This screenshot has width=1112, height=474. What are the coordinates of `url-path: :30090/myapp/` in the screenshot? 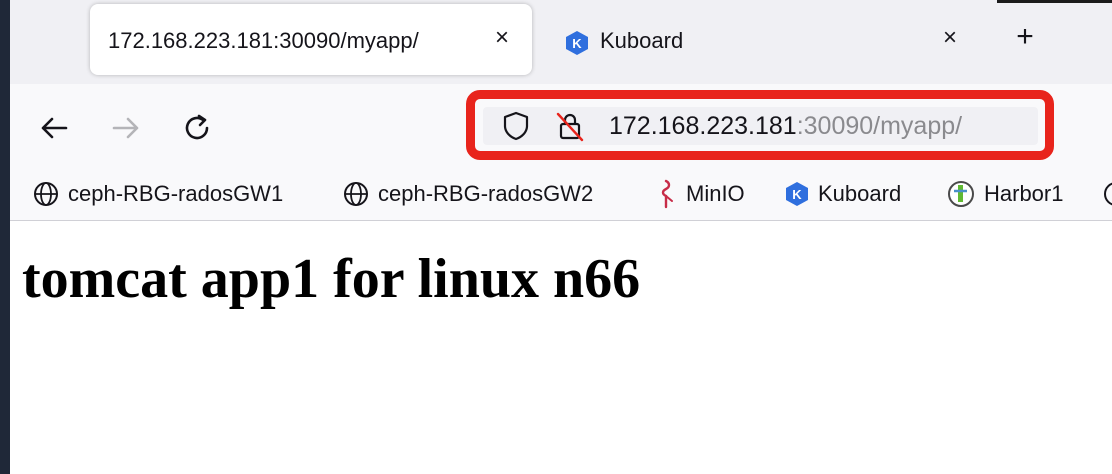 It's located at (879, 126).